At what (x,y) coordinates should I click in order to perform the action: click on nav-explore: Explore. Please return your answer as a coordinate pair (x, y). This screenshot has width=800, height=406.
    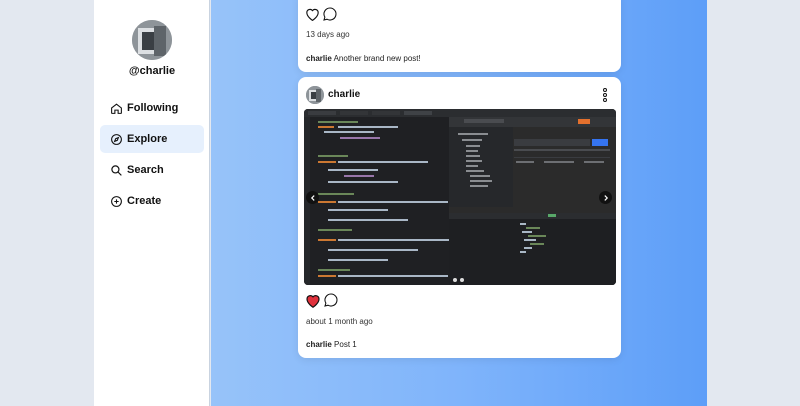
    Looking at the image, I should click on (152, 139).